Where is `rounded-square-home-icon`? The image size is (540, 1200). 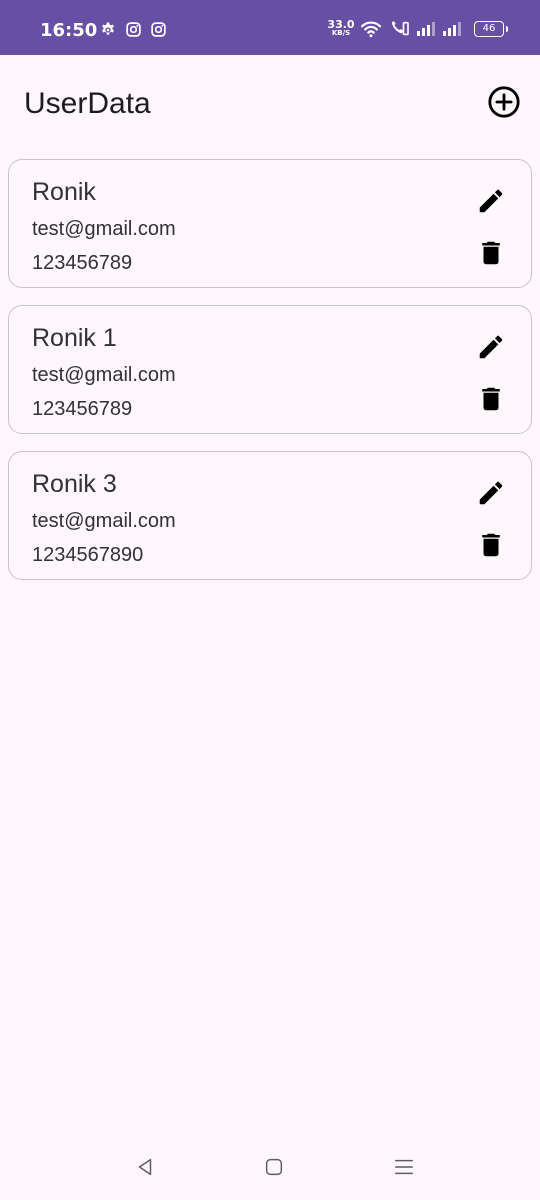
rounded-square-home-icon is located at coordinates (274, 1169).